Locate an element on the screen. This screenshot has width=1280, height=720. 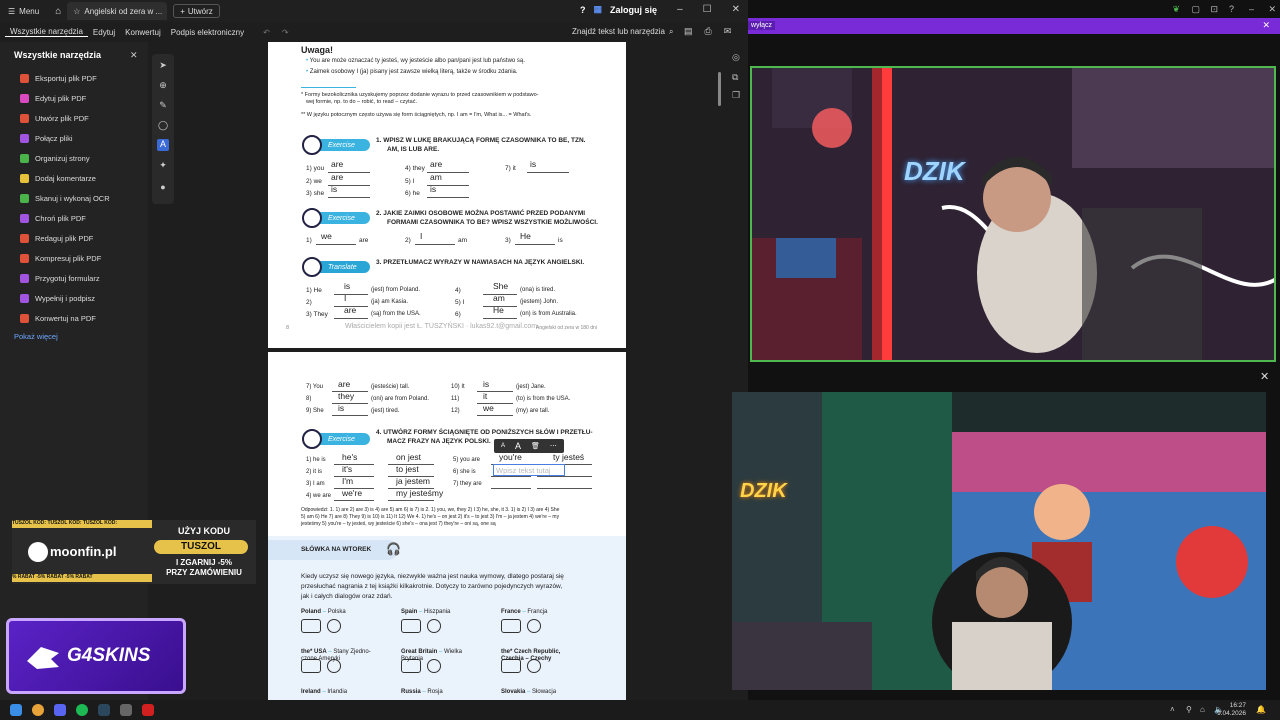
tool-item: Chroń plik PDF is located at coordinates (53, 218).